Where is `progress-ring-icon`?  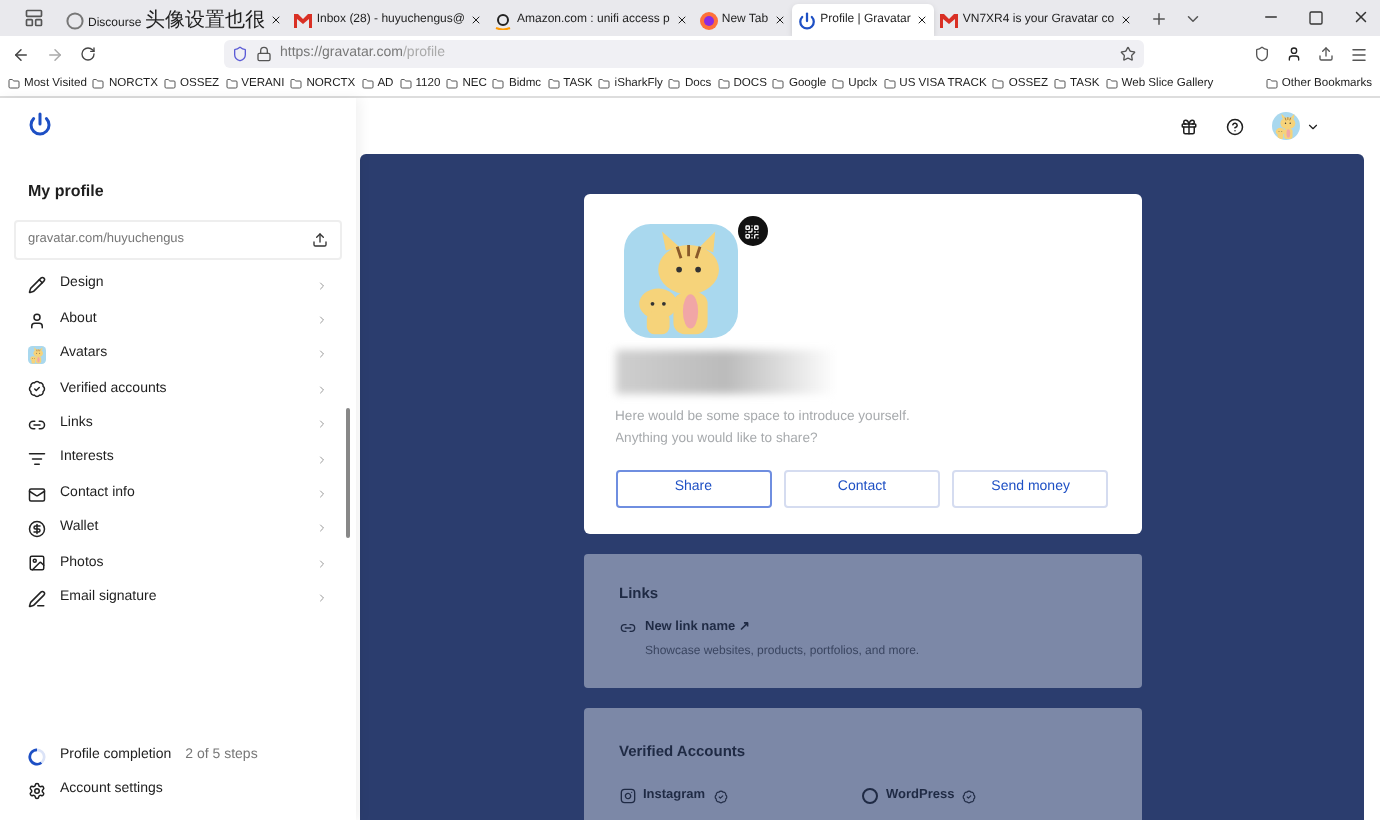 progress-ring-icon is located at coordinates (37, 757).